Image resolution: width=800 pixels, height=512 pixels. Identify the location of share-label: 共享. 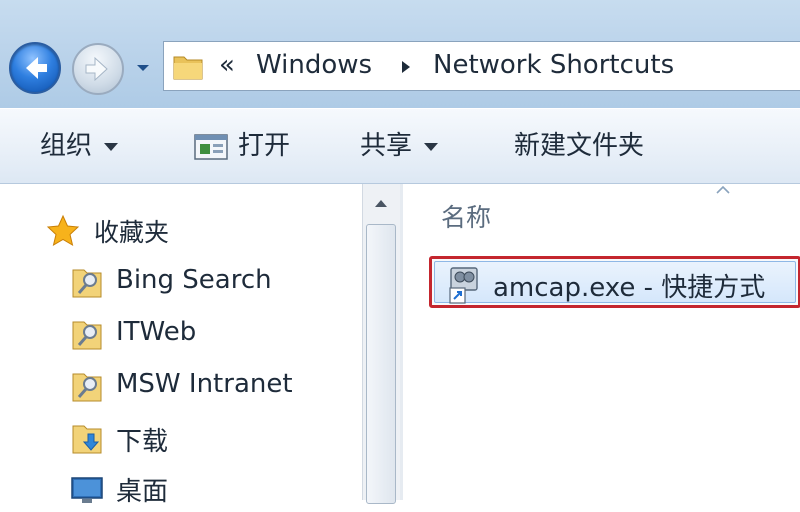
(386, 146).